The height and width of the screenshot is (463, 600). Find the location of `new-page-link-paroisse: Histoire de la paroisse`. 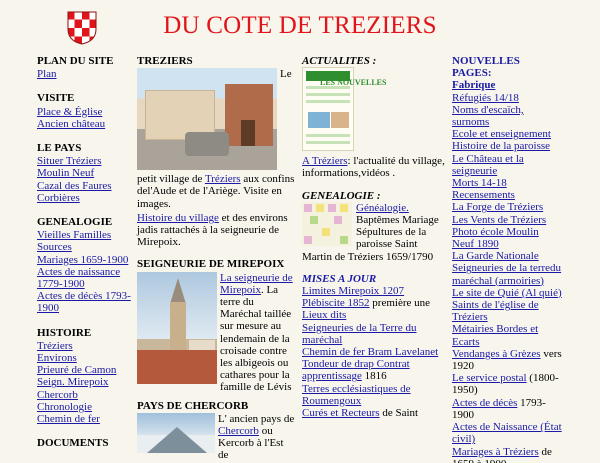

new-page-link-paroisse: Histoire de la paroisse is located at coordinates (501, 146).